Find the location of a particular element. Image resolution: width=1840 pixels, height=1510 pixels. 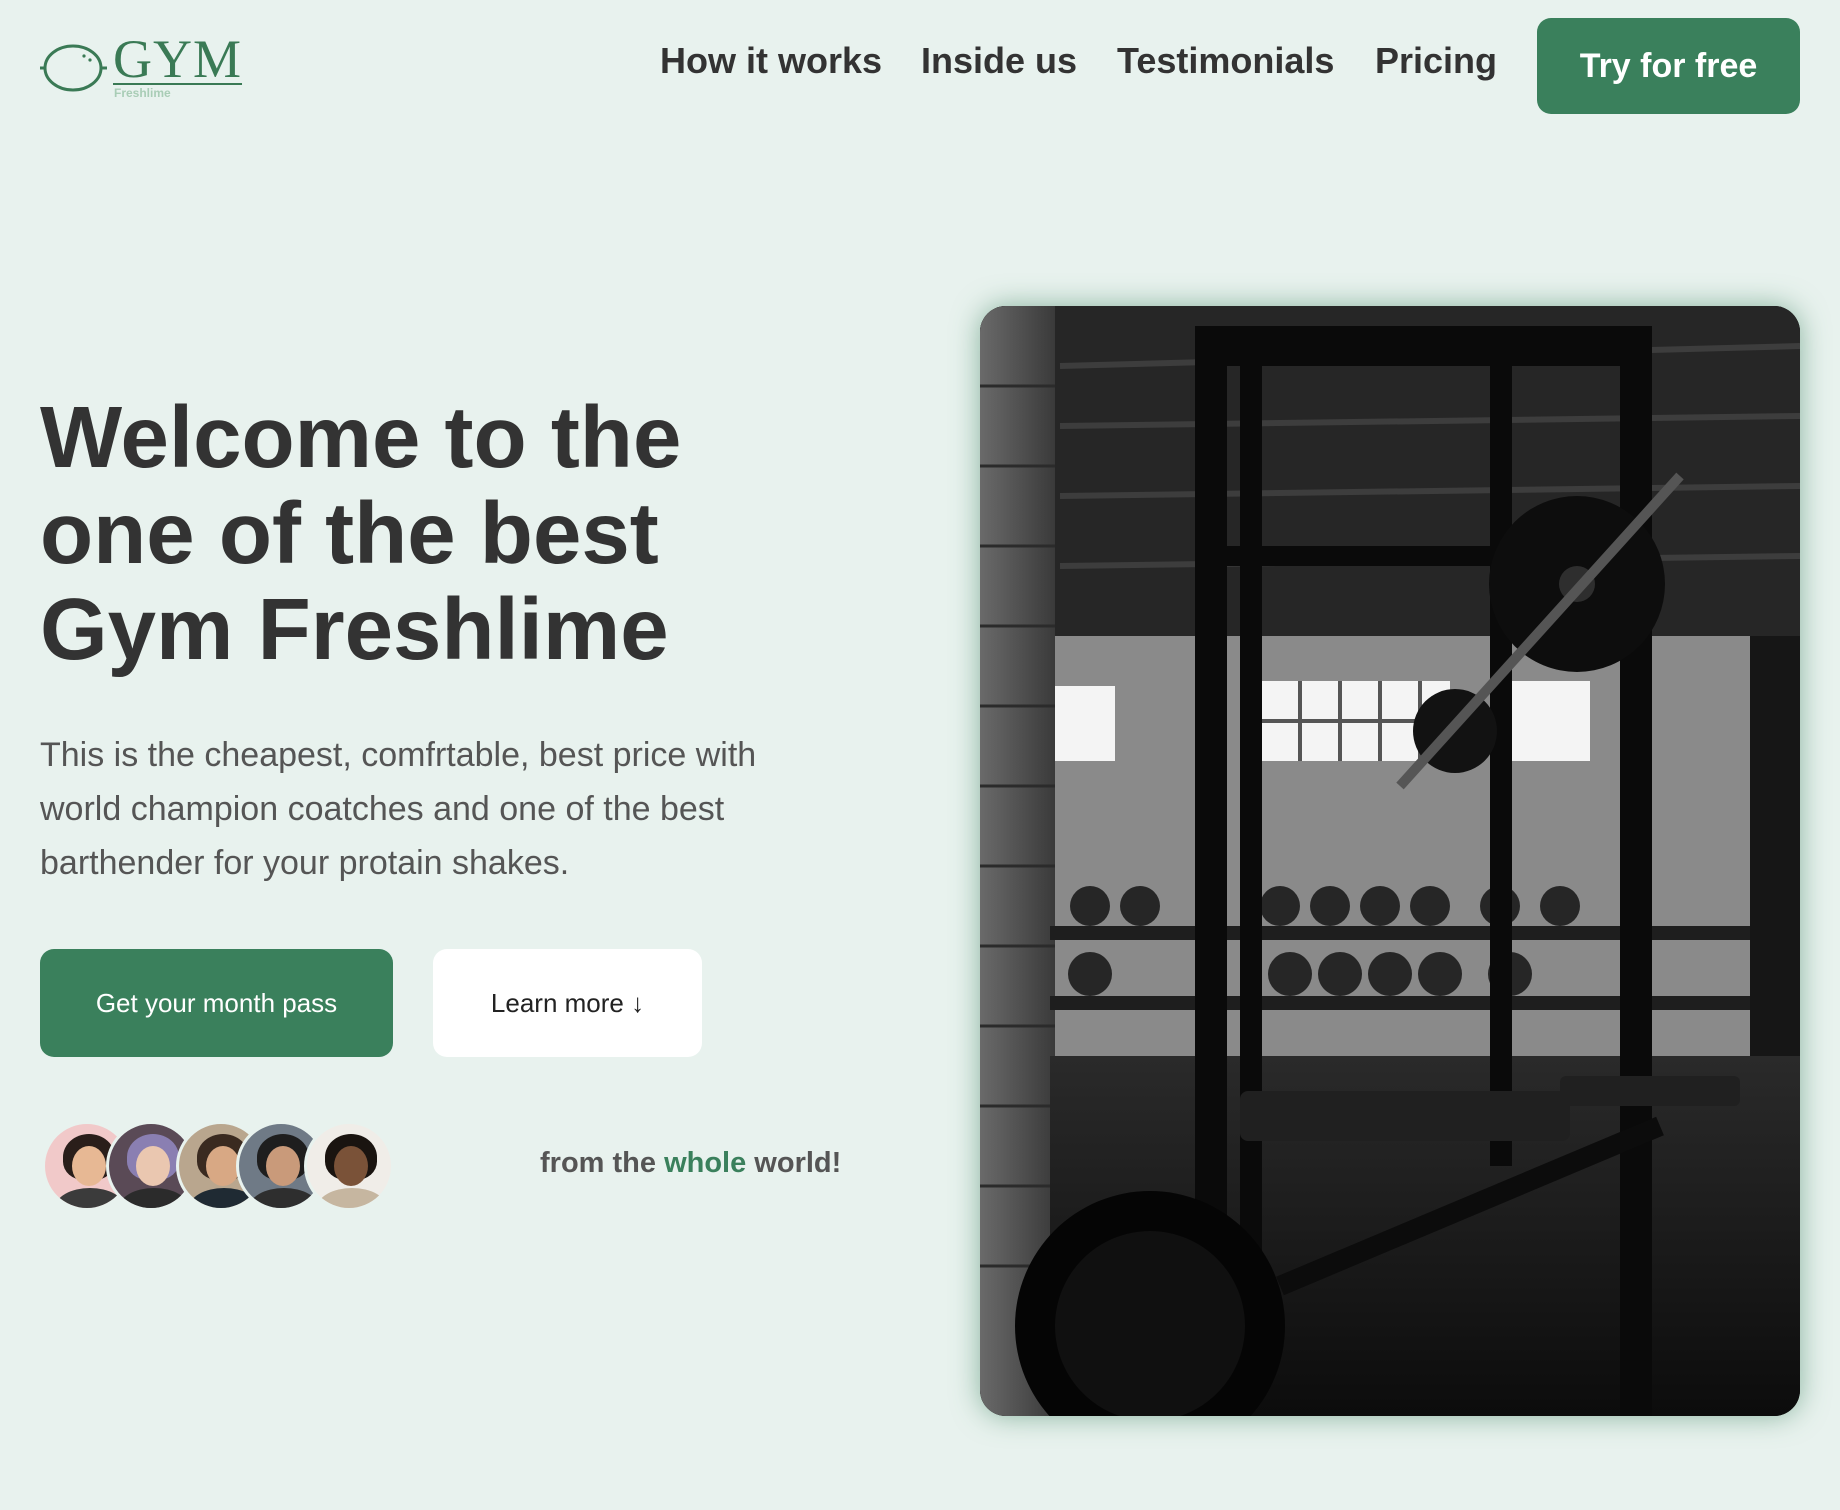

social-proof-text: from the whole world! is located at coordinates (691, 1163).